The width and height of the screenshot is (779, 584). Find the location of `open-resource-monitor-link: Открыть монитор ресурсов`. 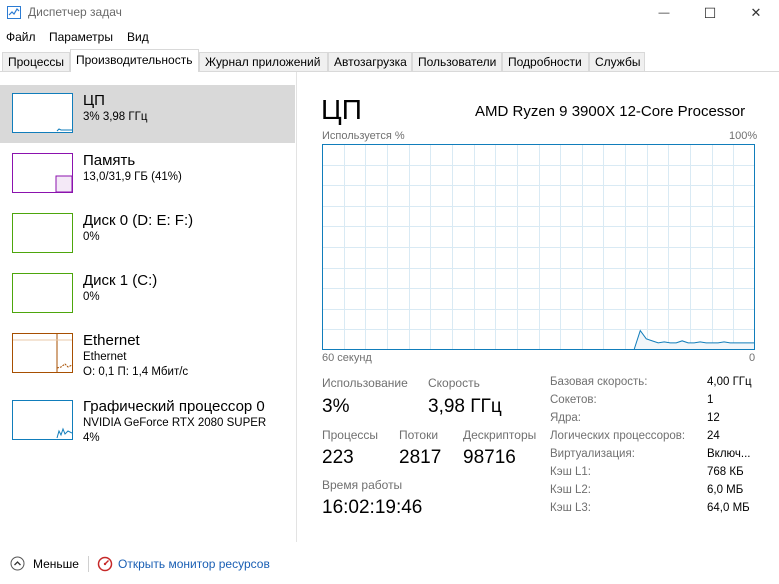

open-resource-monitor-link: Открыть монитор ресурсов is located at coordinates (194, 564).